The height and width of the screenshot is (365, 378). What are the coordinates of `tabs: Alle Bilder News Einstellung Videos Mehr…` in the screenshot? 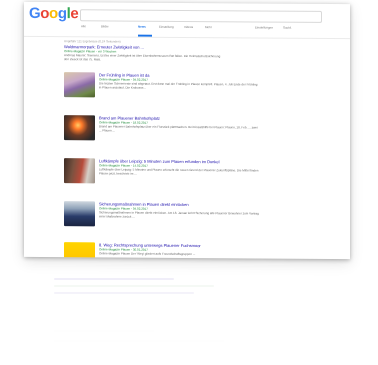 It's located at (214, 30).